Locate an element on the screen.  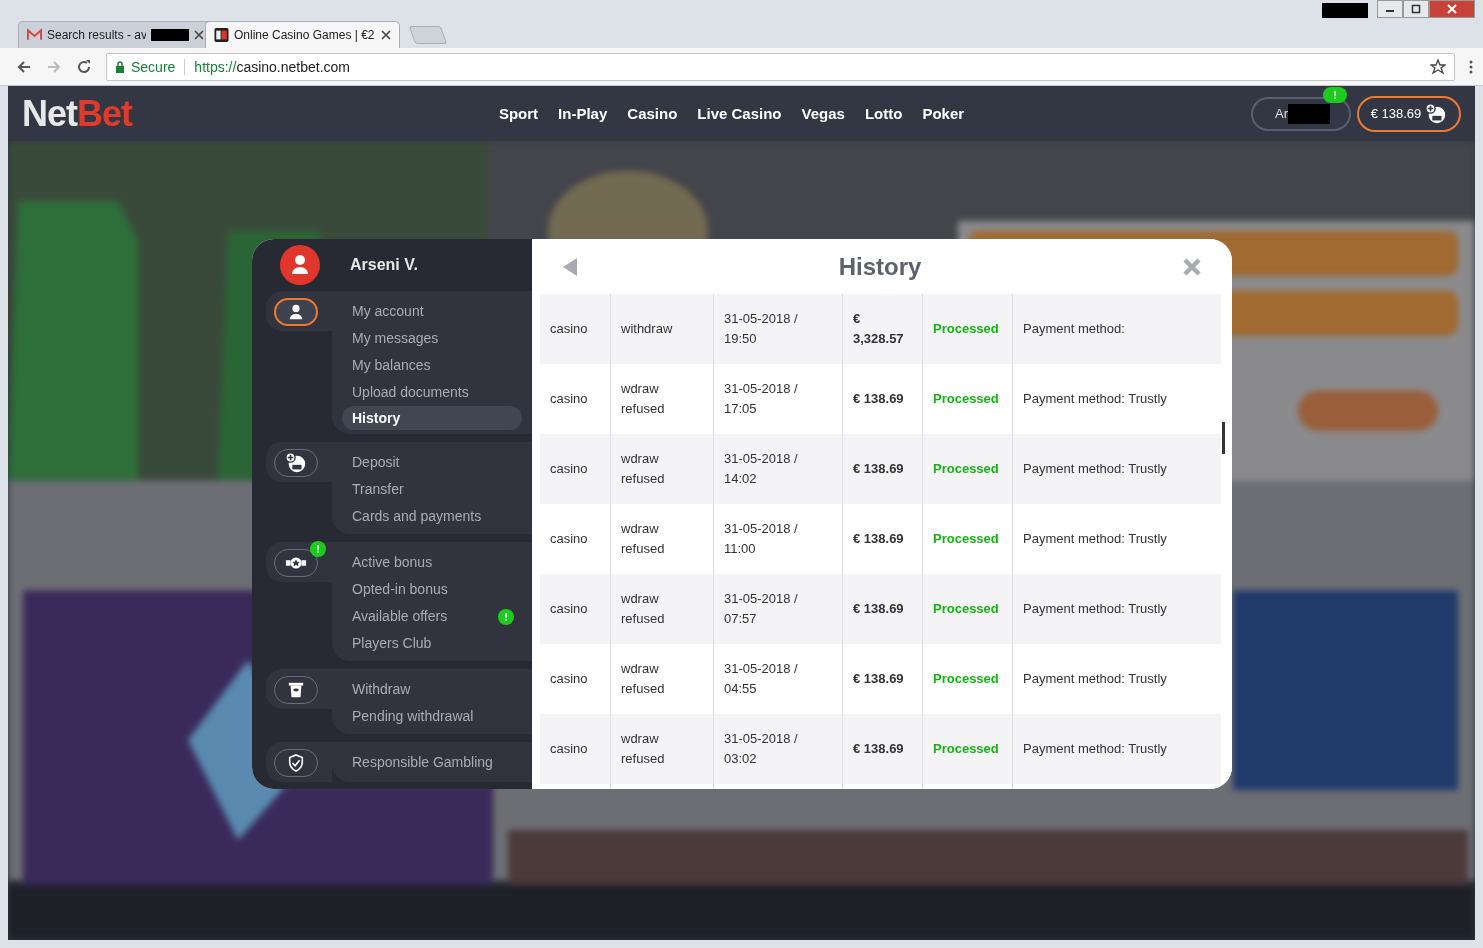
cash-slot-icon is located at coordinates (296, 690).